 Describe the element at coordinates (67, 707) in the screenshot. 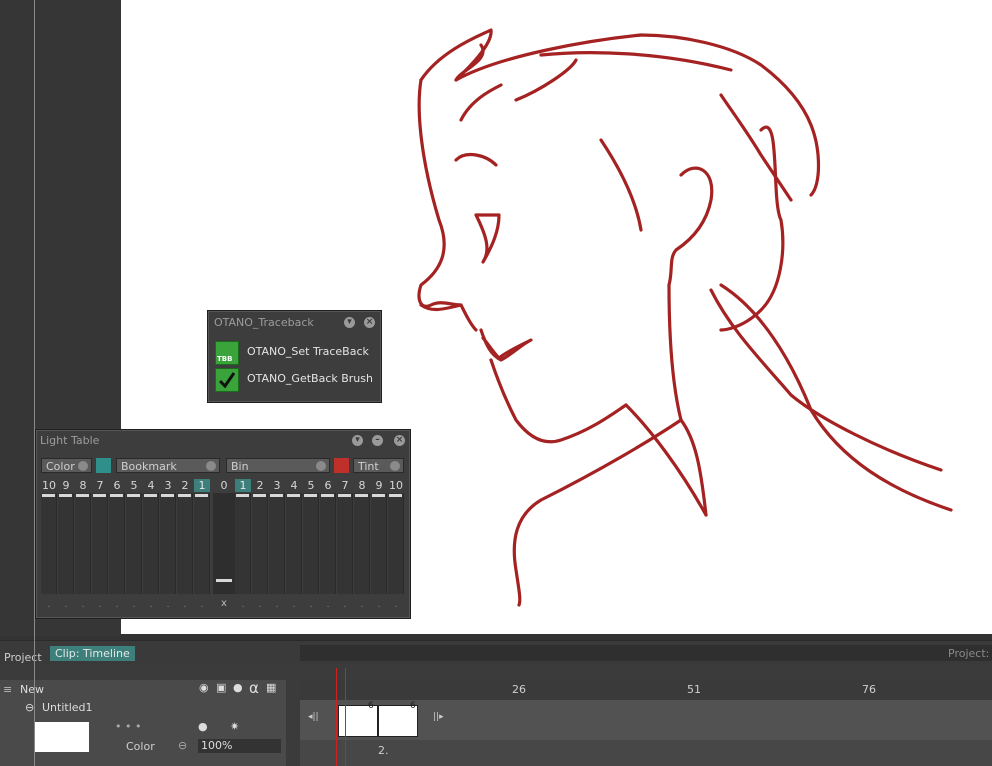

I see `layer-name: Untitled1` at that location.